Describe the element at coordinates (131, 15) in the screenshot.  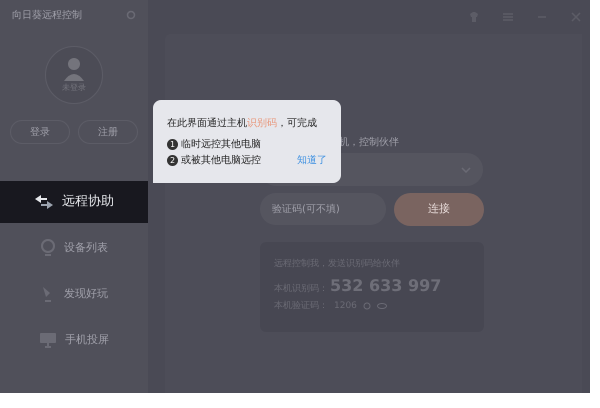
I see `settings-icon` at that location.